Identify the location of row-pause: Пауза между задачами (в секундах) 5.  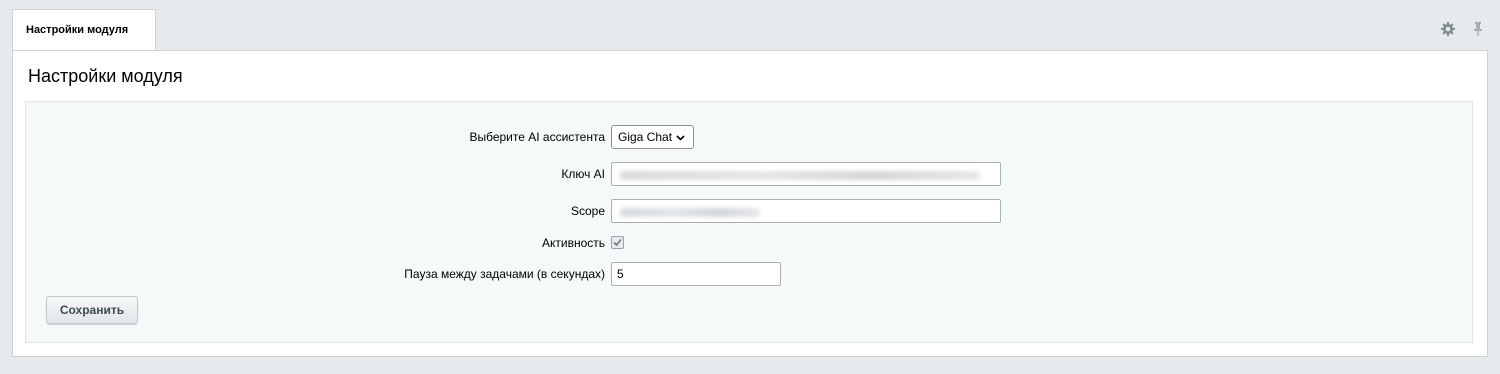
(749, 274).